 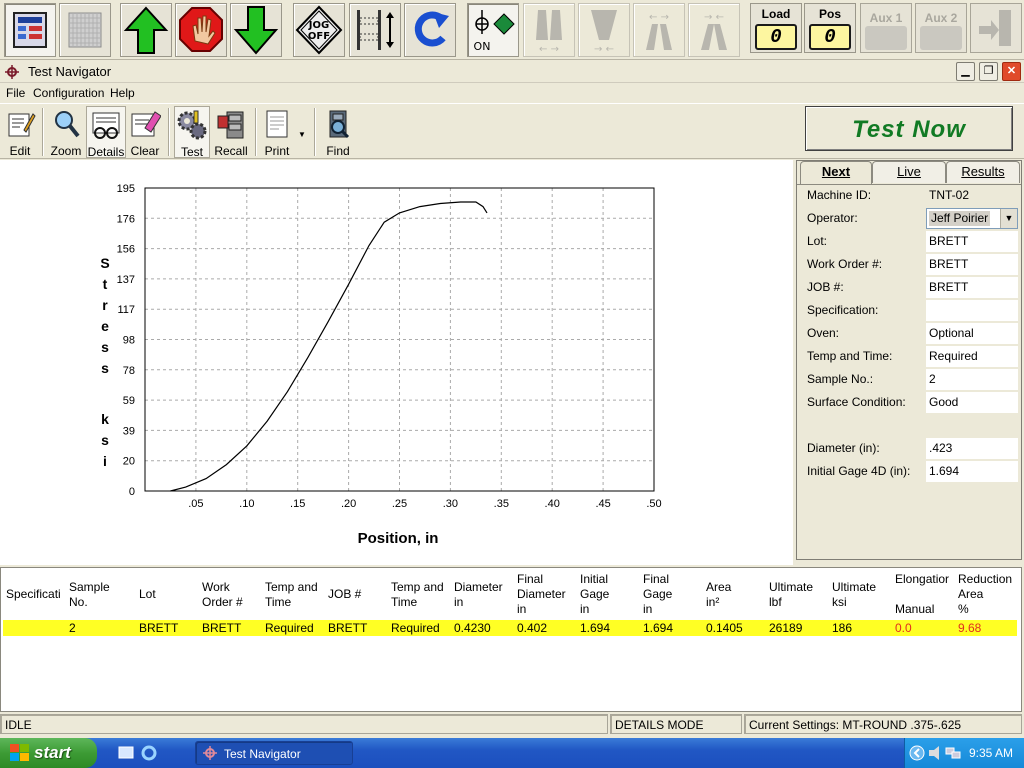 I want to click on tab-live: Live, so click(x=909, y=172).